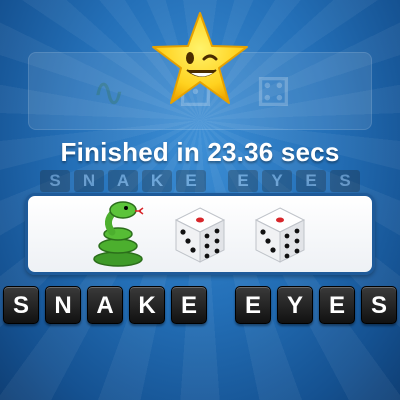 The height and width of the screenshot is (400, 400). What do you see at coordinates (63, 305) in the screenshot?
I see `answer-letter-tile: N` at bounding box center [63, 305].